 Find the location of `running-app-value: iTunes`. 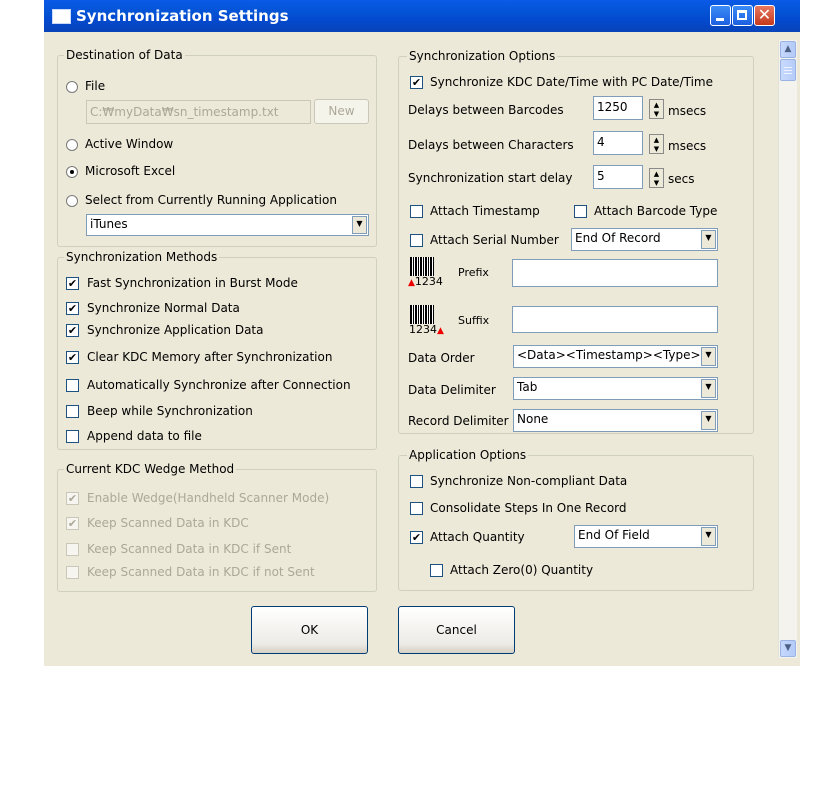

running-app-value: iTunes is located at coordinates (109, 224).